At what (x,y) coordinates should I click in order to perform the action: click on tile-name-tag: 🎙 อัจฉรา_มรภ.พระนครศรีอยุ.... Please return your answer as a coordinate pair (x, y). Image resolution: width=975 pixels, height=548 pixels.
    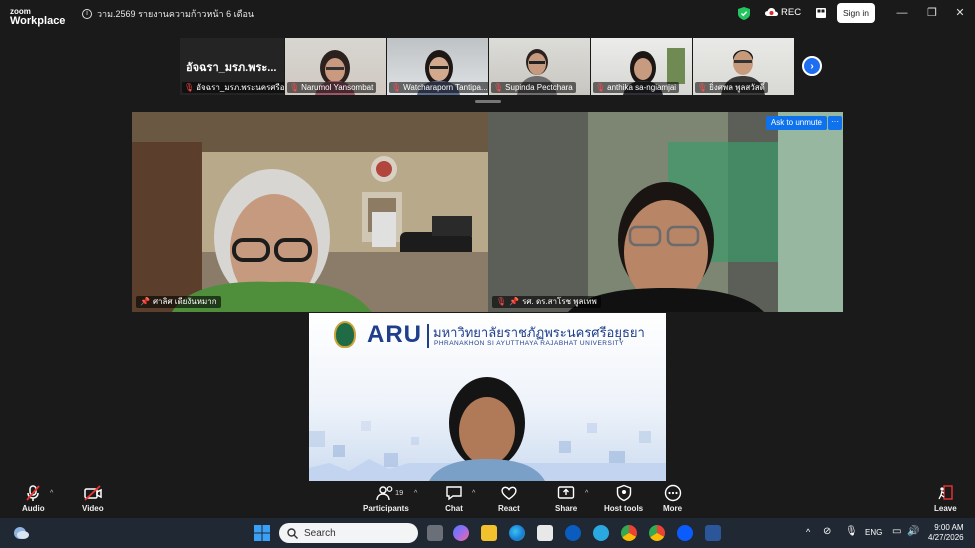
    Looking at the image, I should click on (233, 87).